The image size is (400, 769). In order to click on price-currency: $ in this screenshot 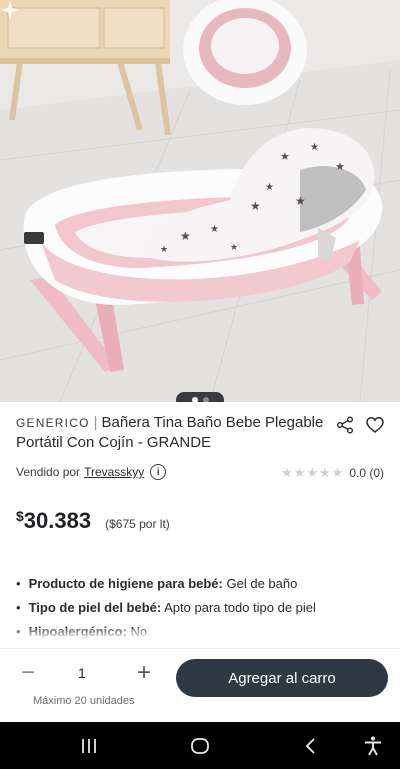, I will do `click(20, 516)`.